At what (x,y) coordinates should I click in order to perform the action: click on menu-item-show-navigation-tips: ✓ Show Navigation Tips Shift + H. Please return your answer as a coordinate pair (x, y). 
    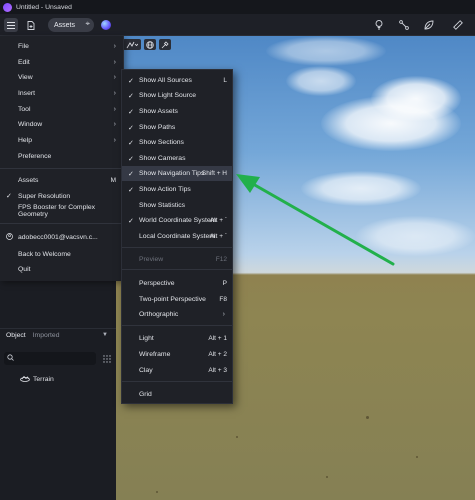
    Looking at the image, I should click on (177, 173).